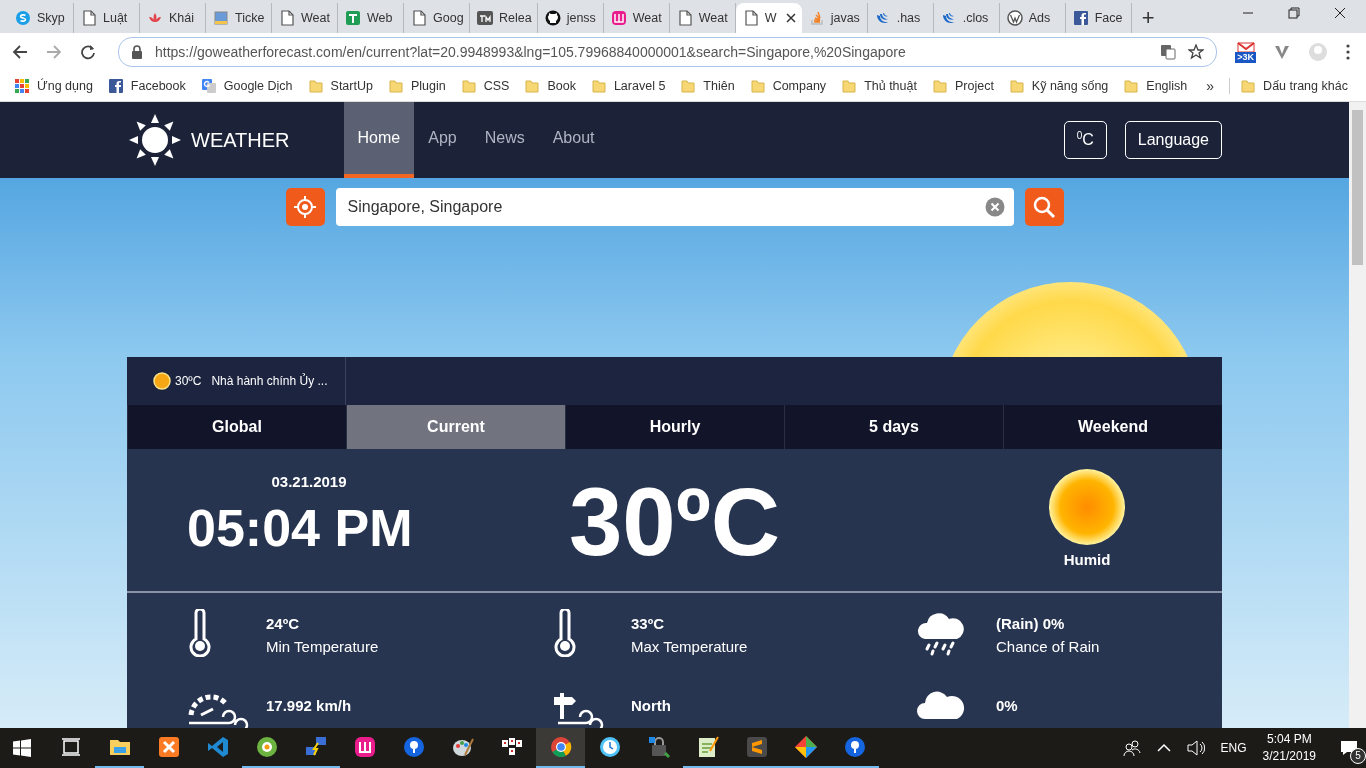 The image size is (1366, 768). I want to click on bookmark: Plugin, so click(416, 86).